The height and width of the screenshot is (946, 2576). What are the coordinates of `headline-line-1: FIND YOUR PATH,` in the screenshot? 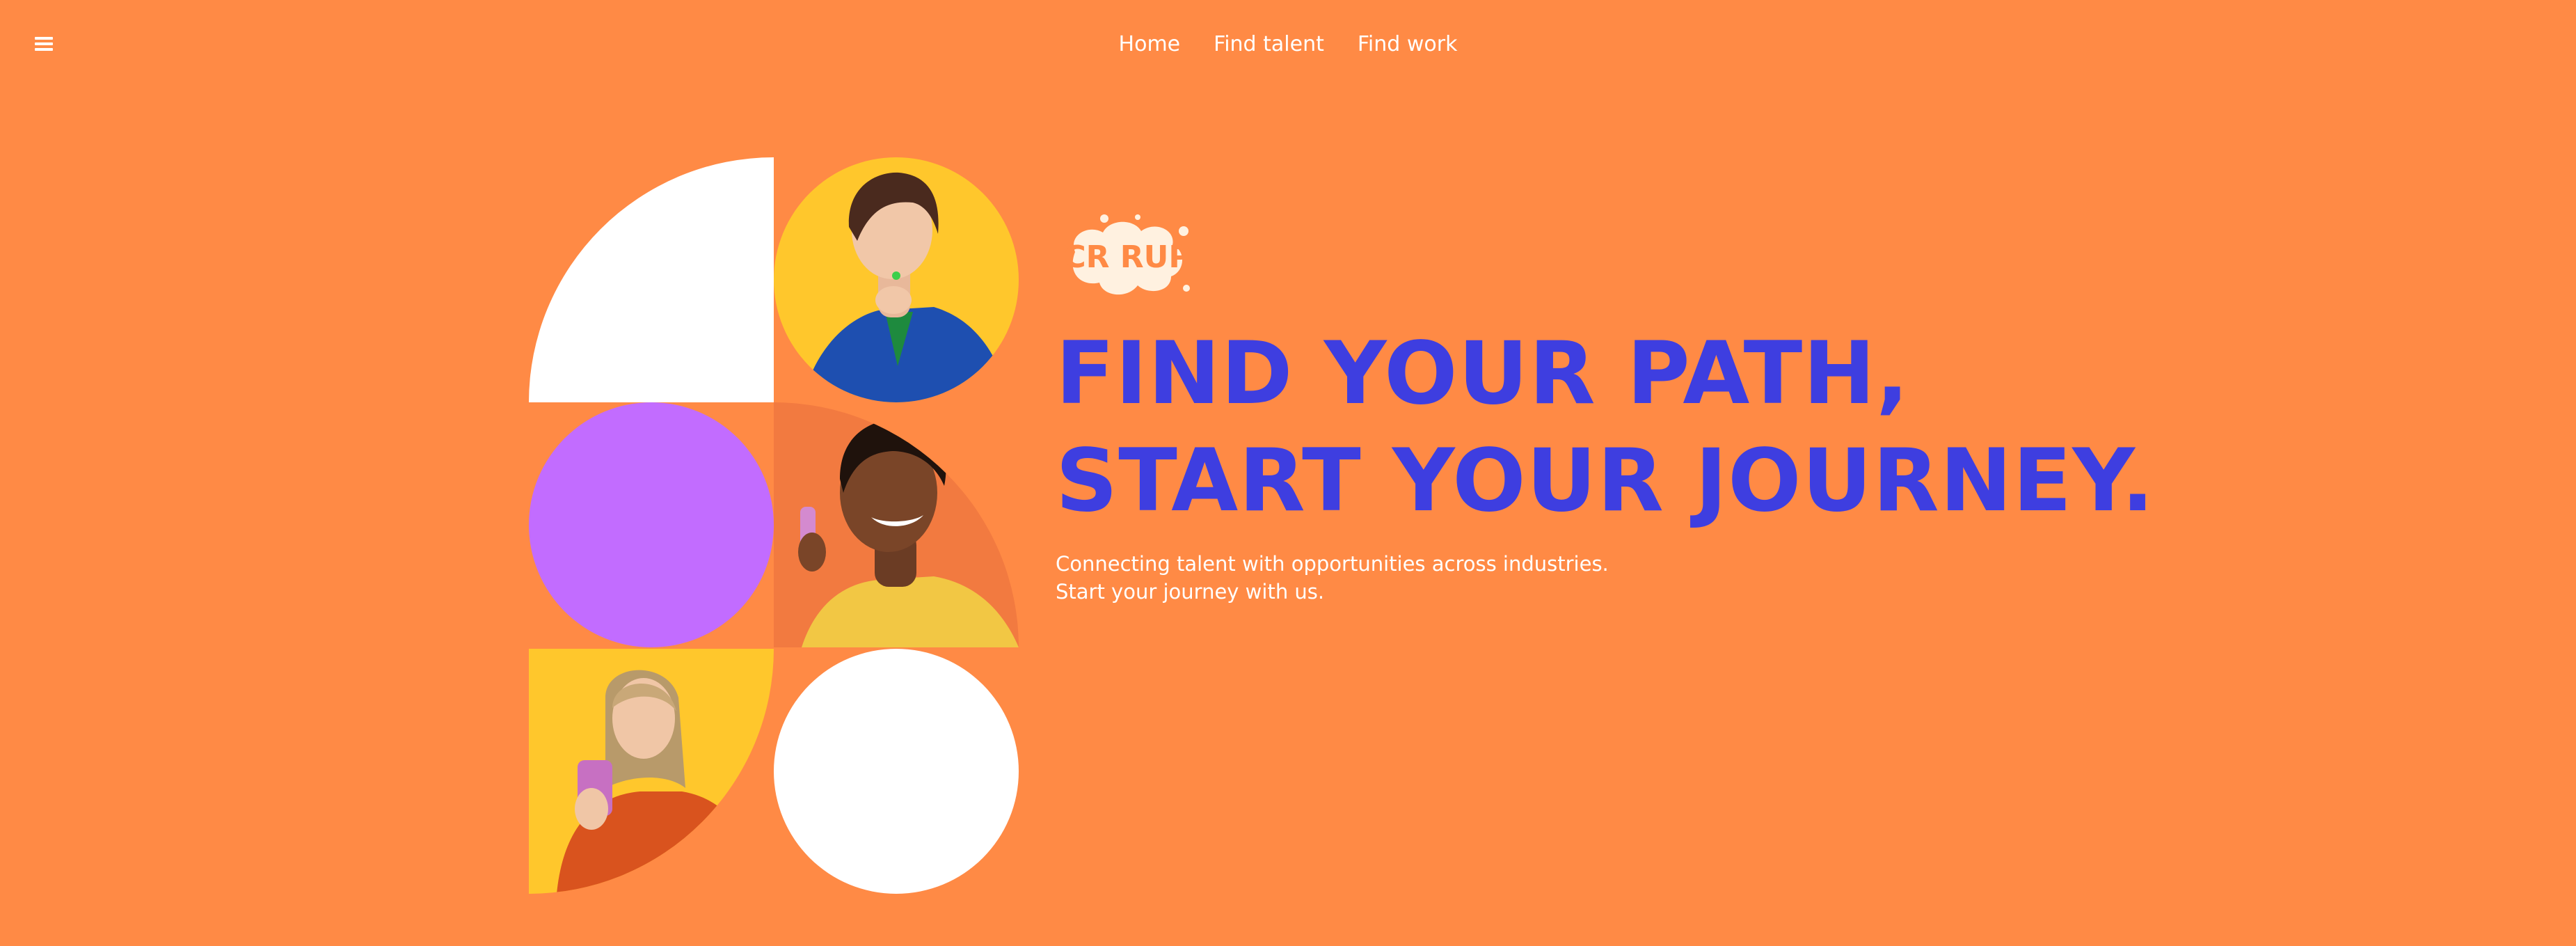 It's located at (1483, 374).